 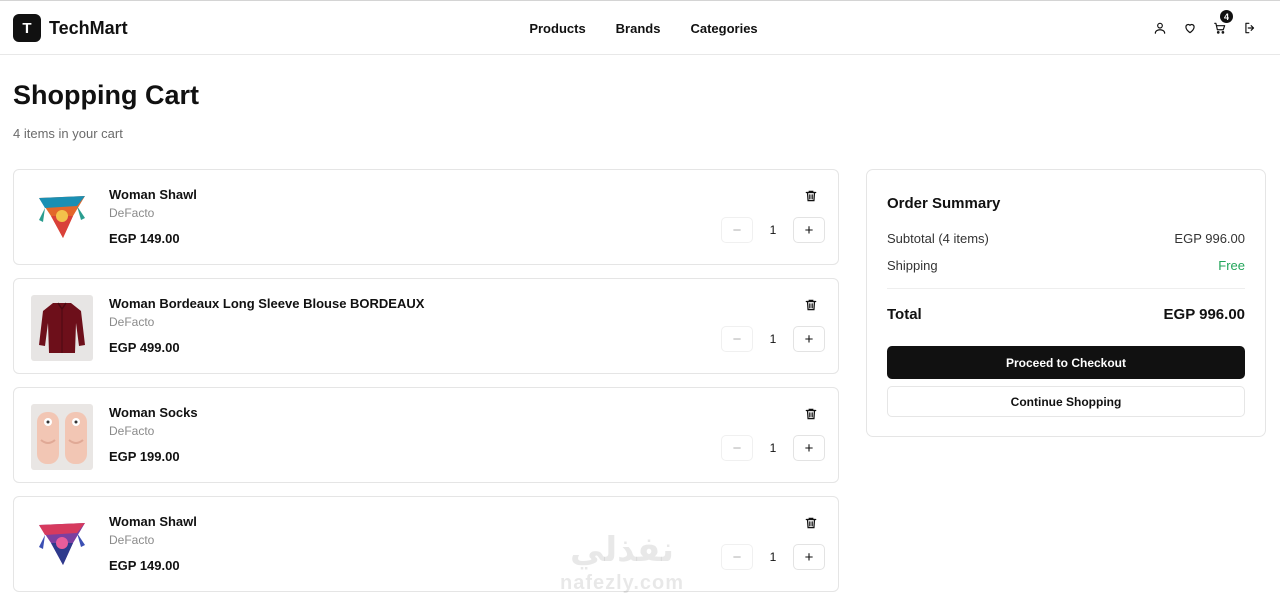 I want to click on subtotal-row: Subtotal (4 items) EGP 996.00, so click(x=1066, y=238).